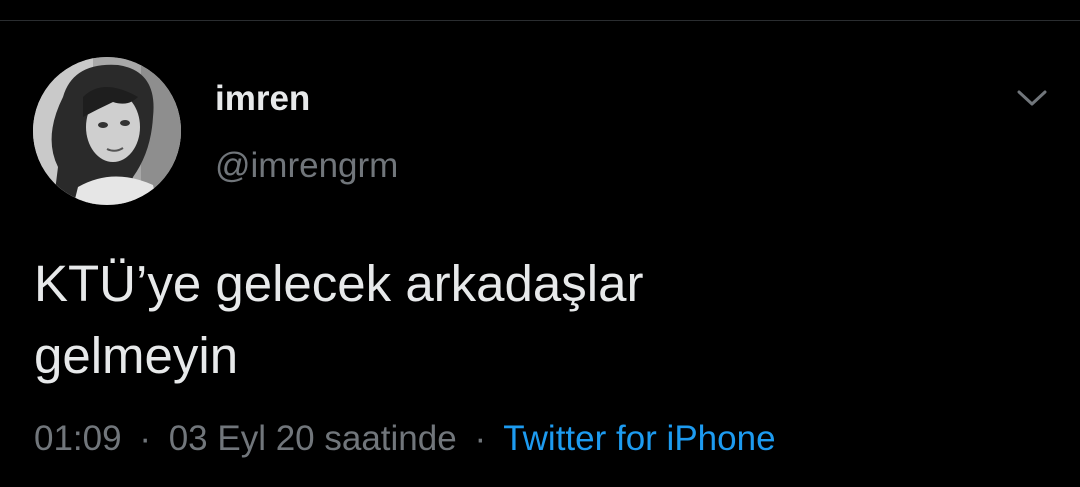  I want to click on author-handle: @imrengrm, so click(306, 166).